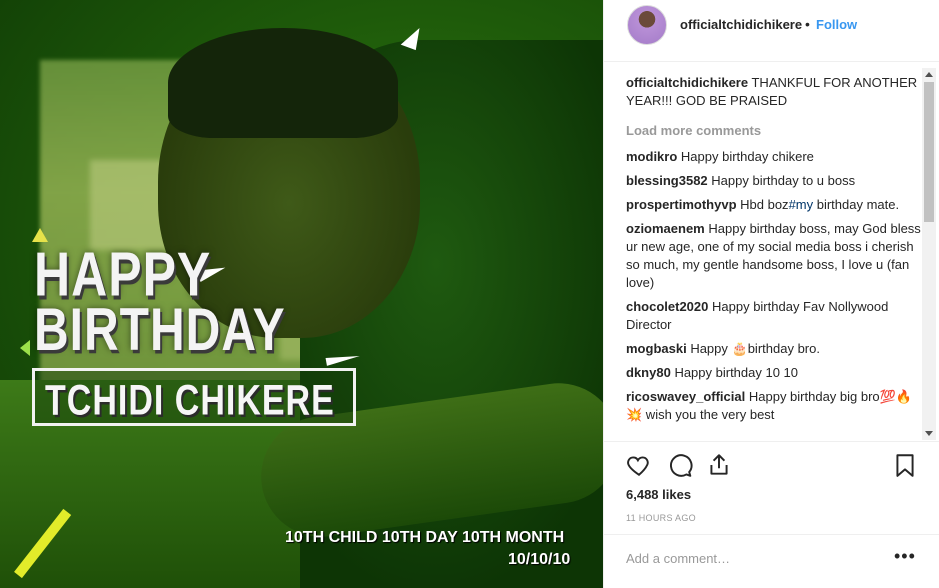  What do you see at coordinates (283, 83) in the screenshot?
I see `person-hair` at bounding box center [283, 83].